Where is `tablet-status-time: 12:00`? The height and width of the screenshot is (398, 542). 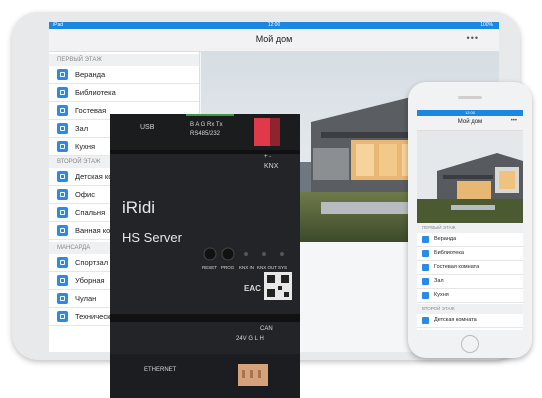 tablet-status-time: 12:00 is located at coordinates (274, 25).